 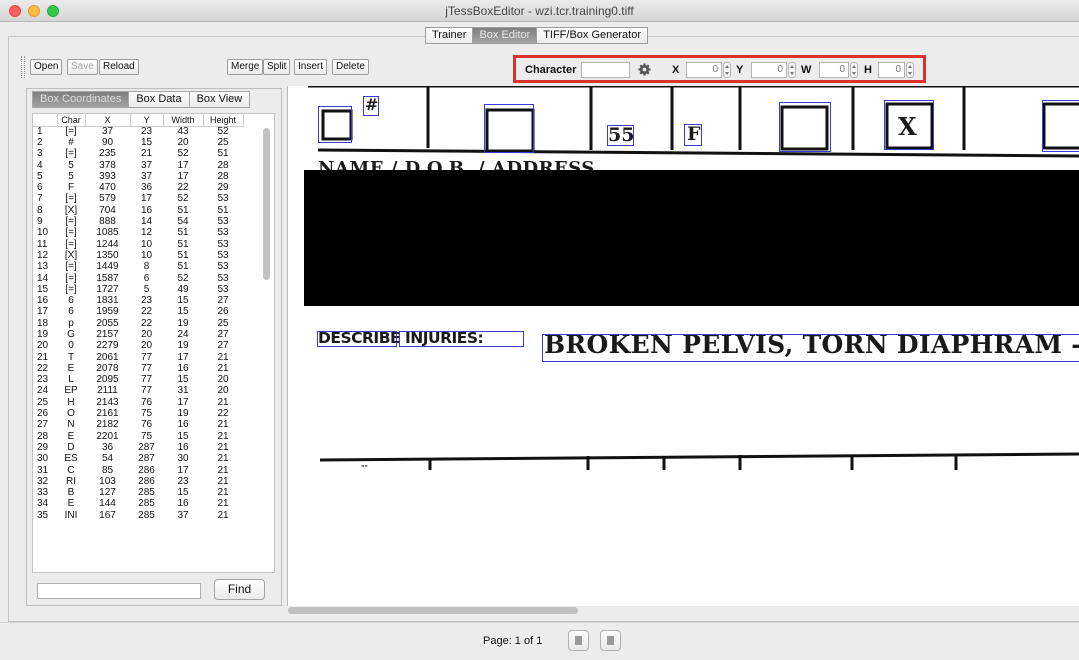 I want to click on char-cell: #, so click(x=71, y=142).